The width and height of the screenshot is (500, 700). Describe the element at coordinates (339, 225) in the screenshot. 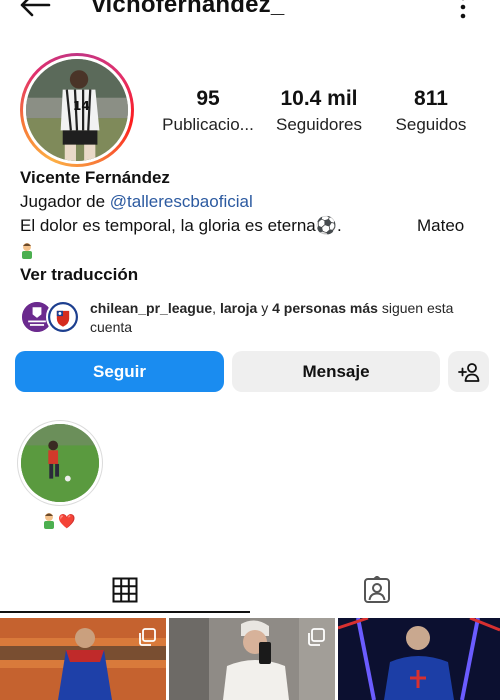

I see `bio-quote-end: .` at that location.